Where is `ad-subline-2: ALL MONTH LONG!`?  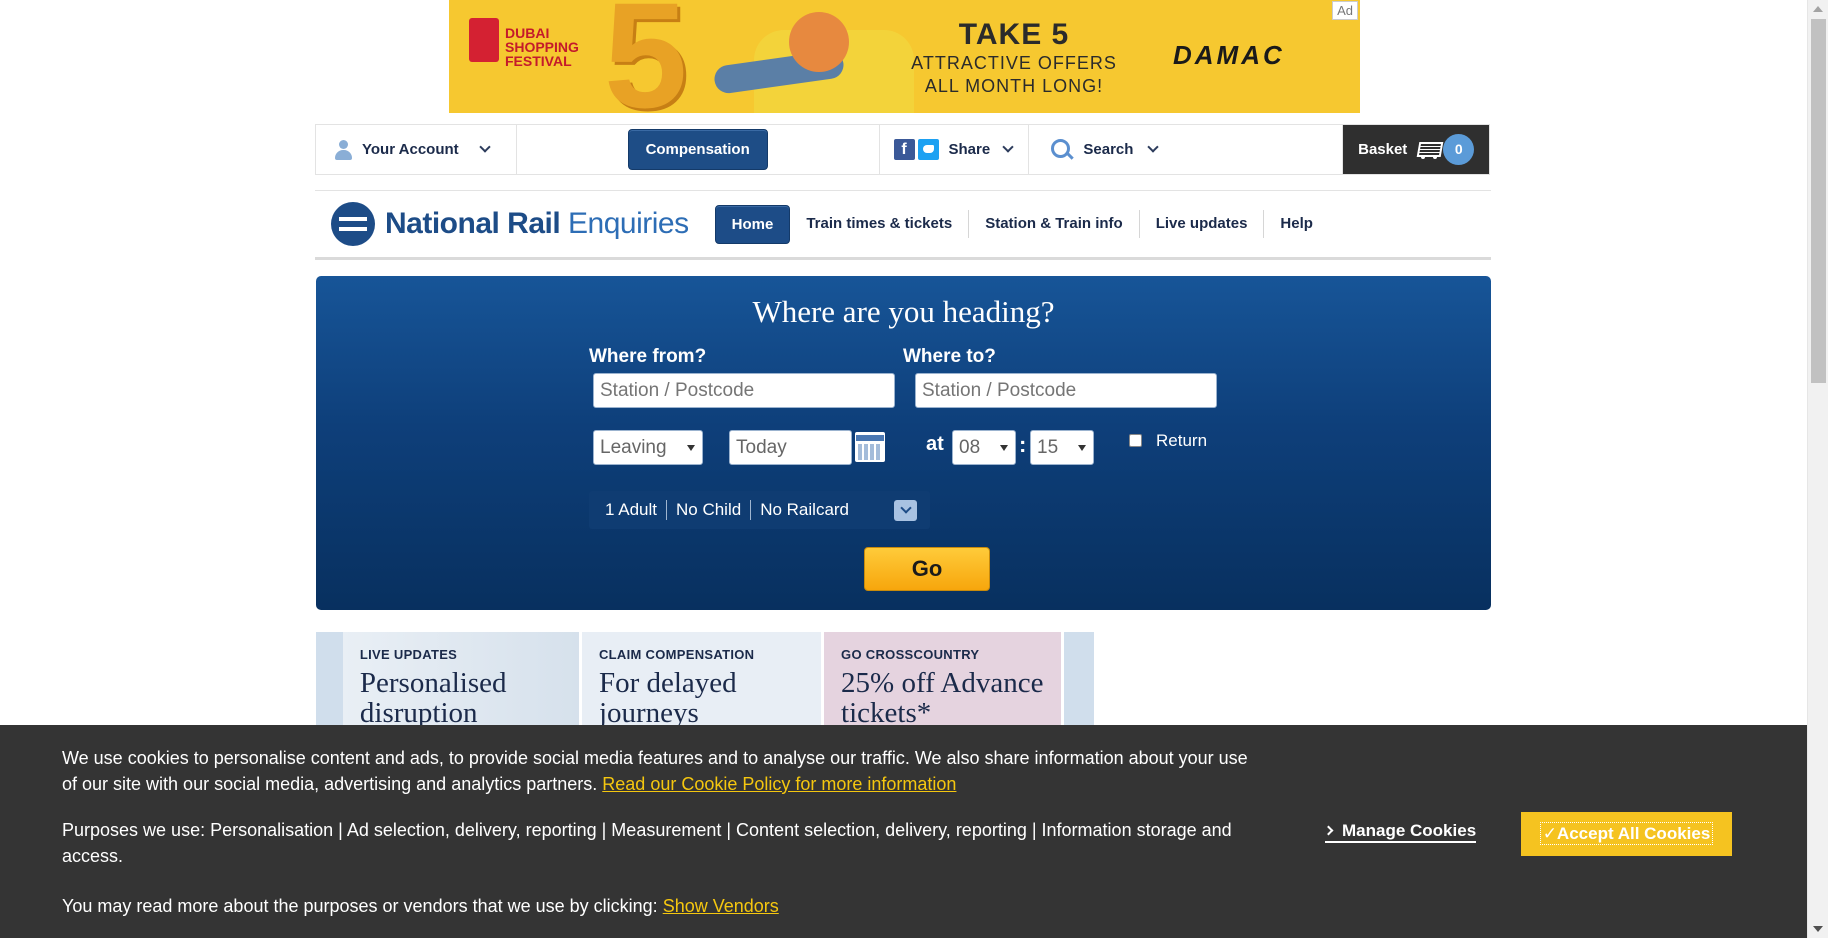
ad-subline-2: ALL MONTH LONG! is located at coordinates (1014, 86).